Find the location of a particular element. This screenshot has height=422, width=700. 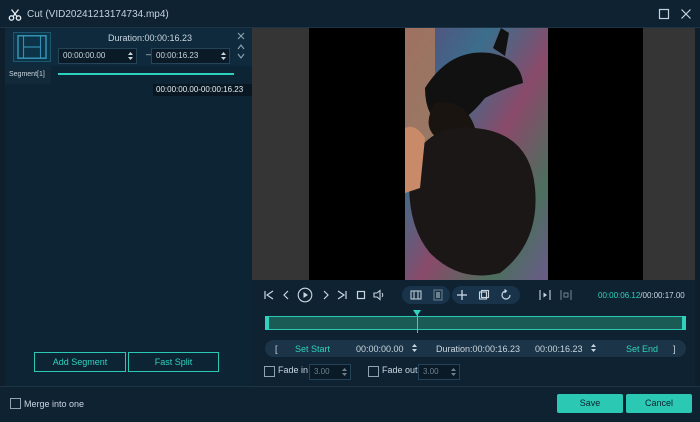

cancel-button: Cancel is located at coordinates (659, 403).